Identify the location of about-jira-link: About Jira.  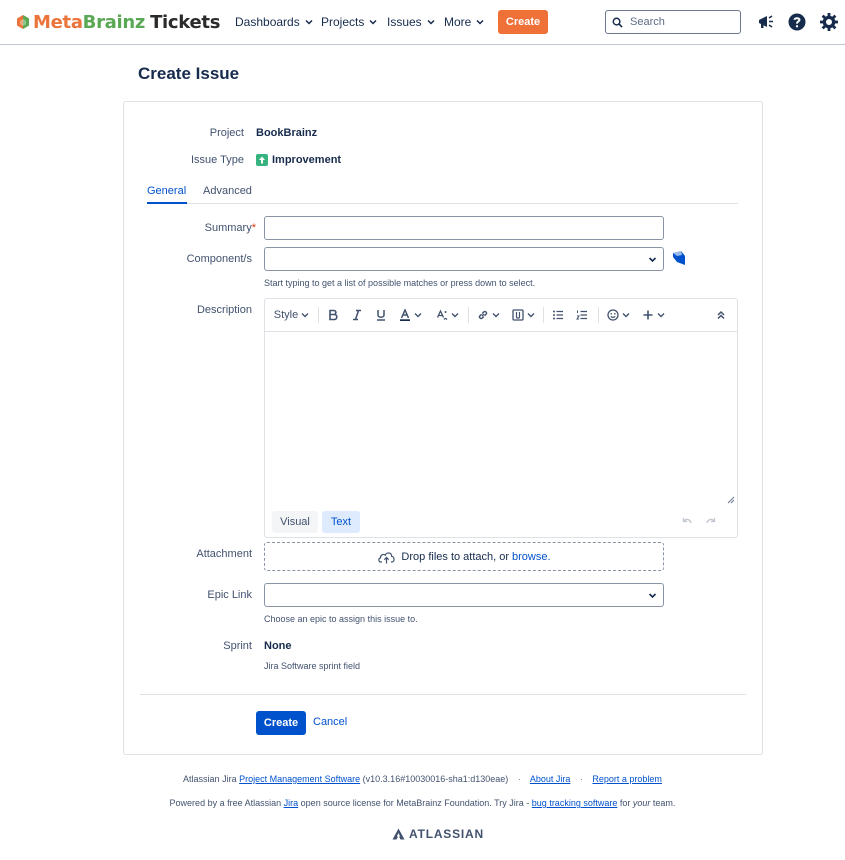
(550, 779).